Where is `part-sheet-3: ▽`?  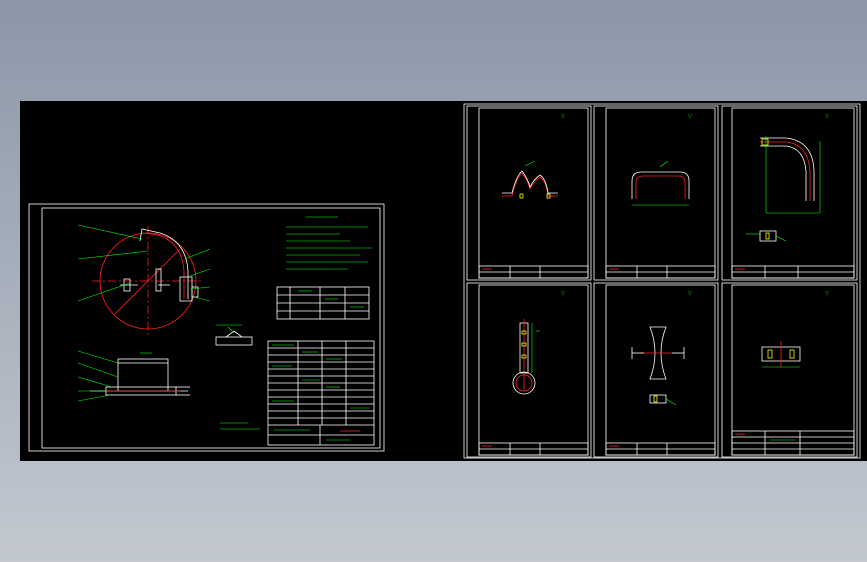
part-sheet-3: ▽ is located at coordinates (789, 193).